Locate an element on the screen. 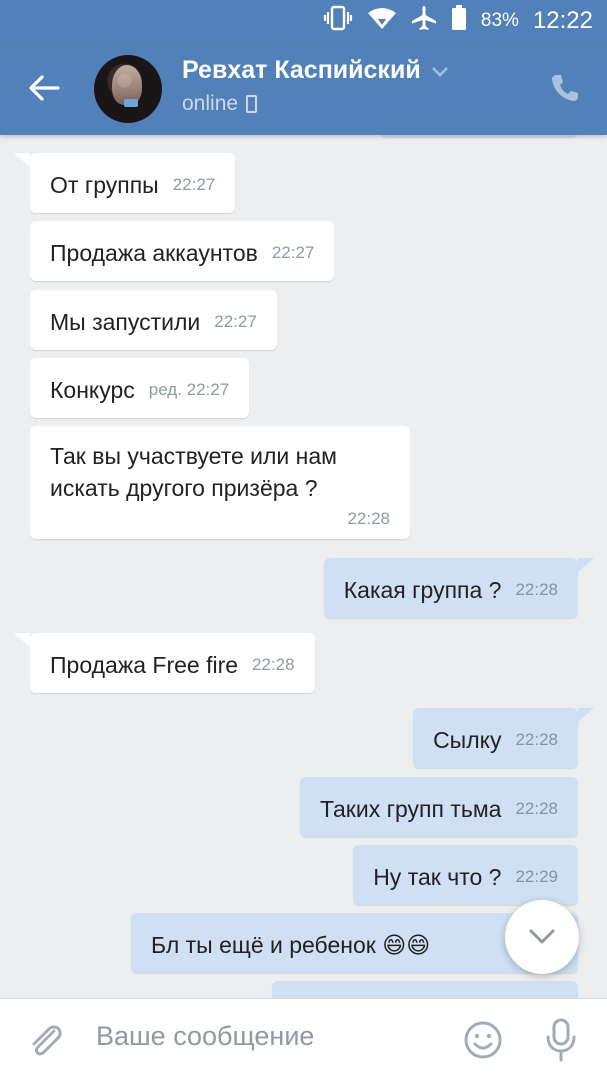 The image size is (607, 1080). message-bubble-incoming: От группы 22:27 is located at coordinates (133, 183).